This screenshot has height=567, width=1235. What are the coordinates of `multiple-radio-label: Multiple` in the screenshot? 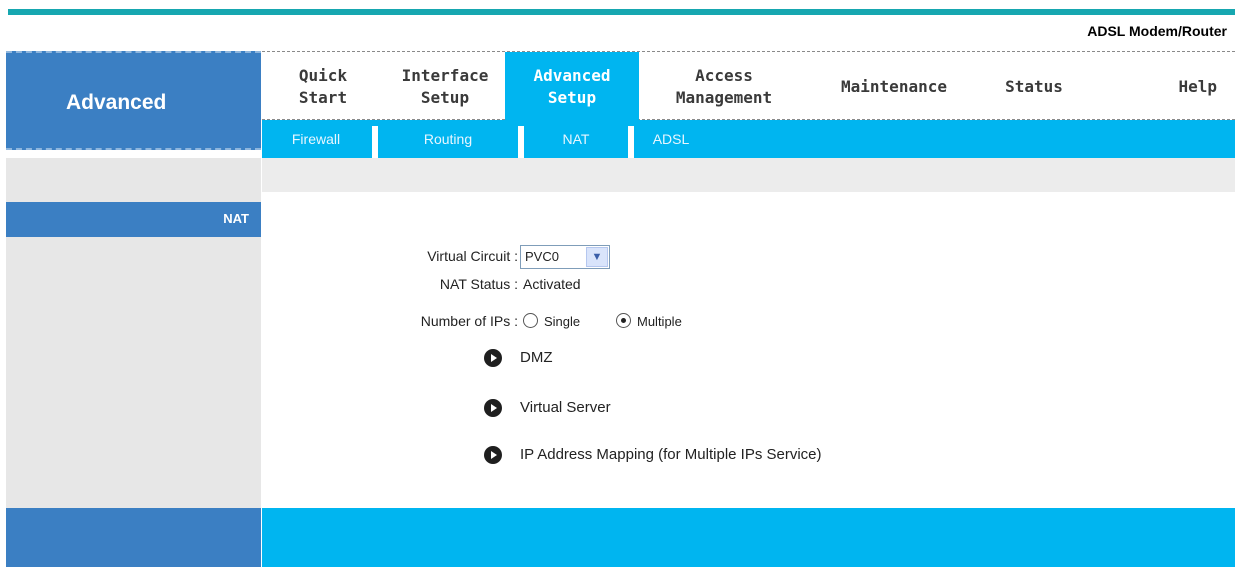 It's located at (659, 321).